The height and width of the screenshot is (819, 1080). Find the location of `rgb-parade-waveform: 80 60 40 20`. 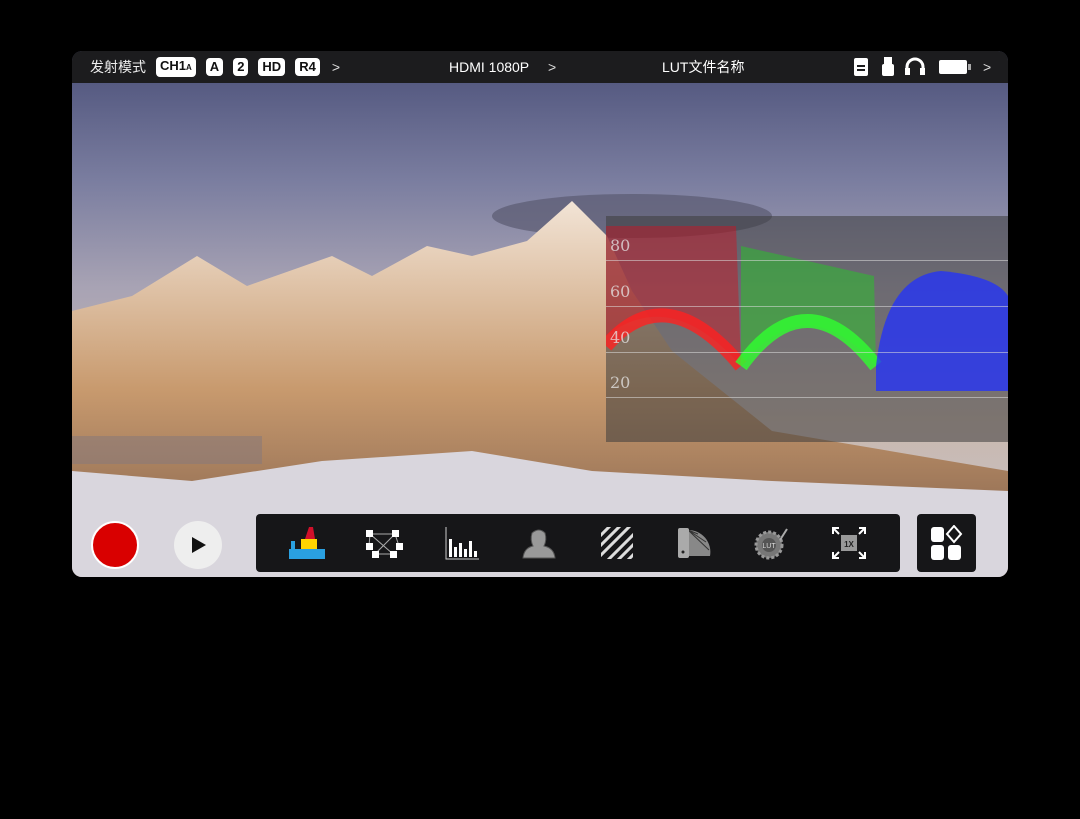

rgb-parade-waveform: 80 60 40 20 is located at coordinates (807, 329).